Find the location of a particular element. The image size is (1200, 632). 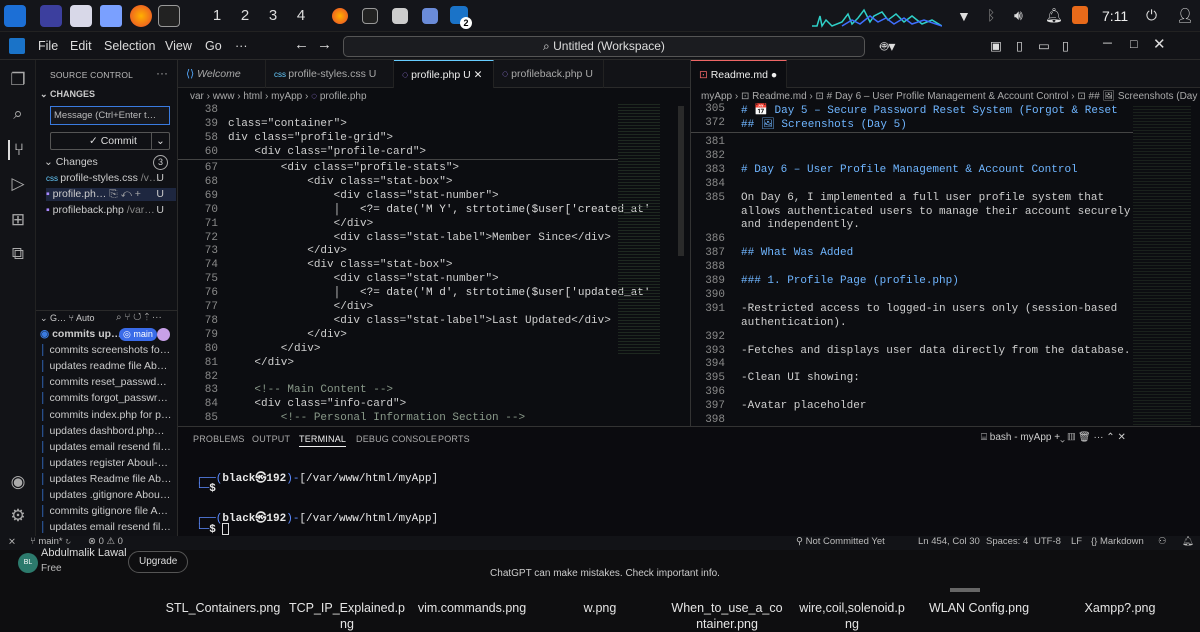

accounts-icon: ◉ is located at coordinates (18, 482).